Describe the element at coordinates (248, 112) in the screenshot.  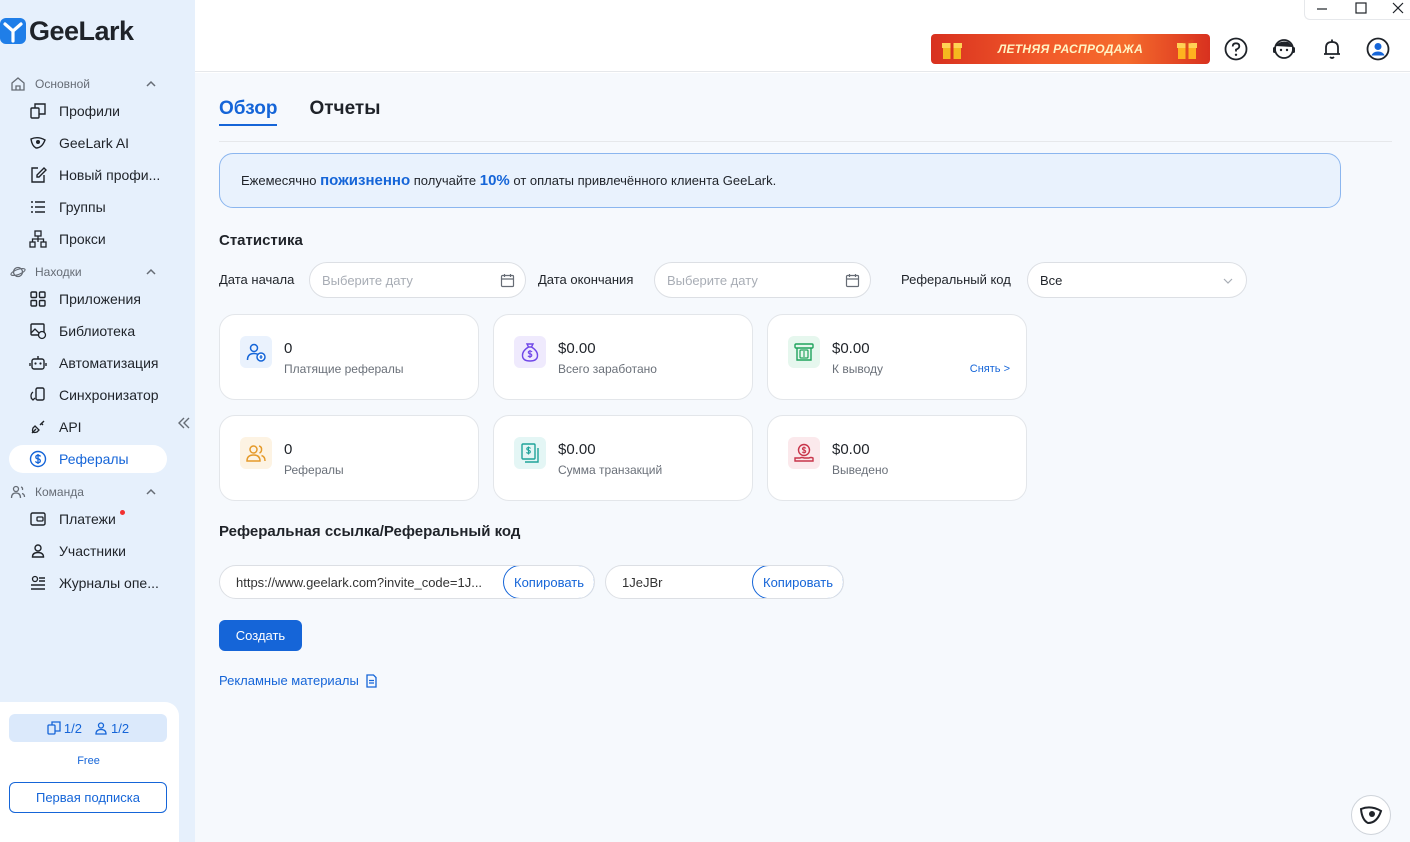
I see `tab-overview: Обзор` at that location.